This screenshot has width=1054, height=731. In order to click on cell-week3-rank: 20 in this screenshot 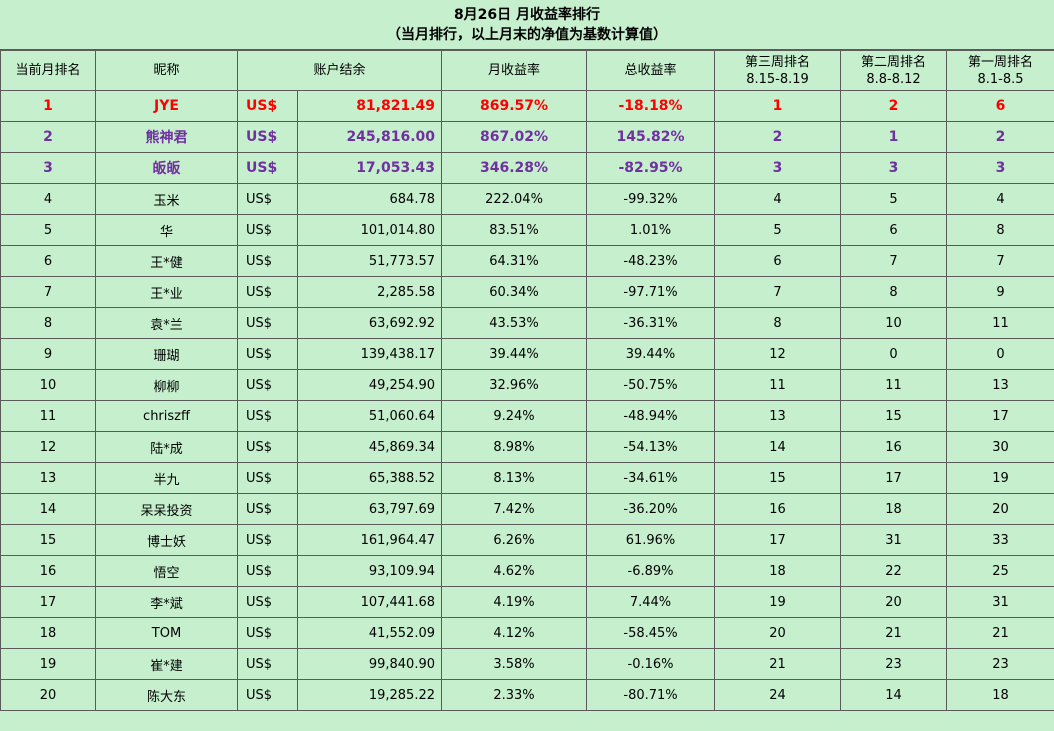, I will do `click(778, 633)`.